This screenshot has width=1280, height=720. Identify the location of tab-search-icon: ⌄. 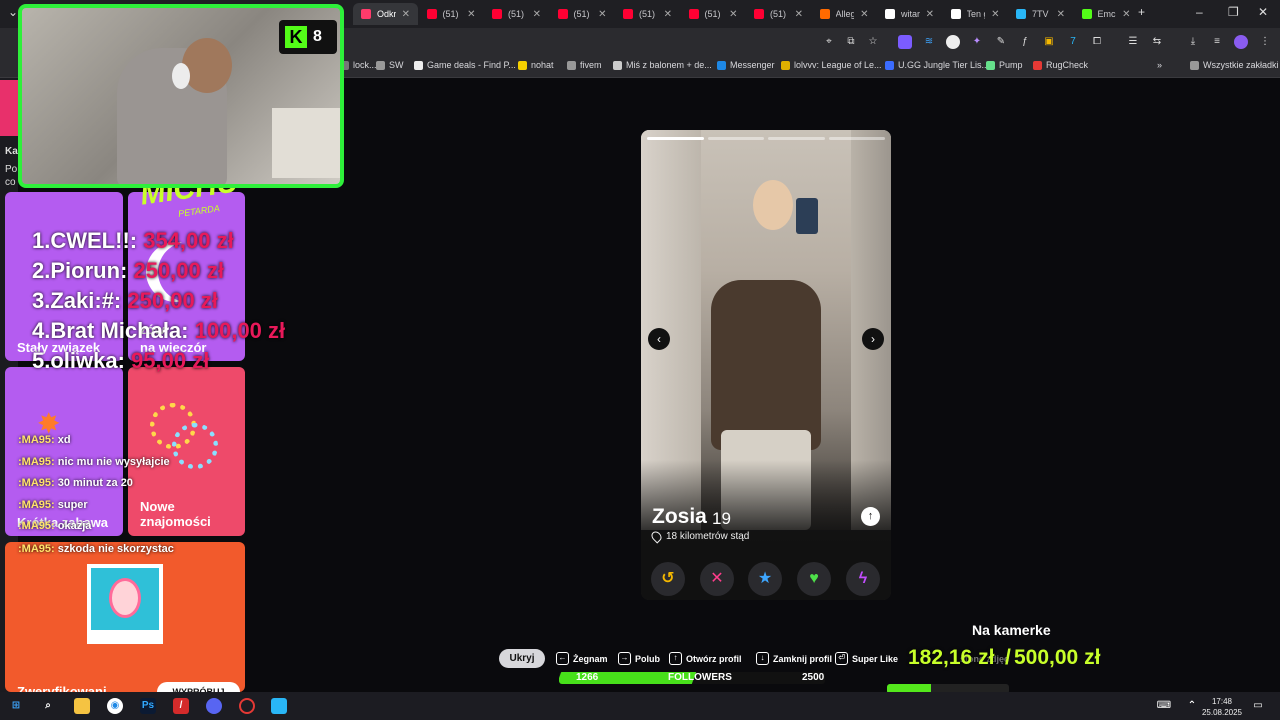
(13, 12).